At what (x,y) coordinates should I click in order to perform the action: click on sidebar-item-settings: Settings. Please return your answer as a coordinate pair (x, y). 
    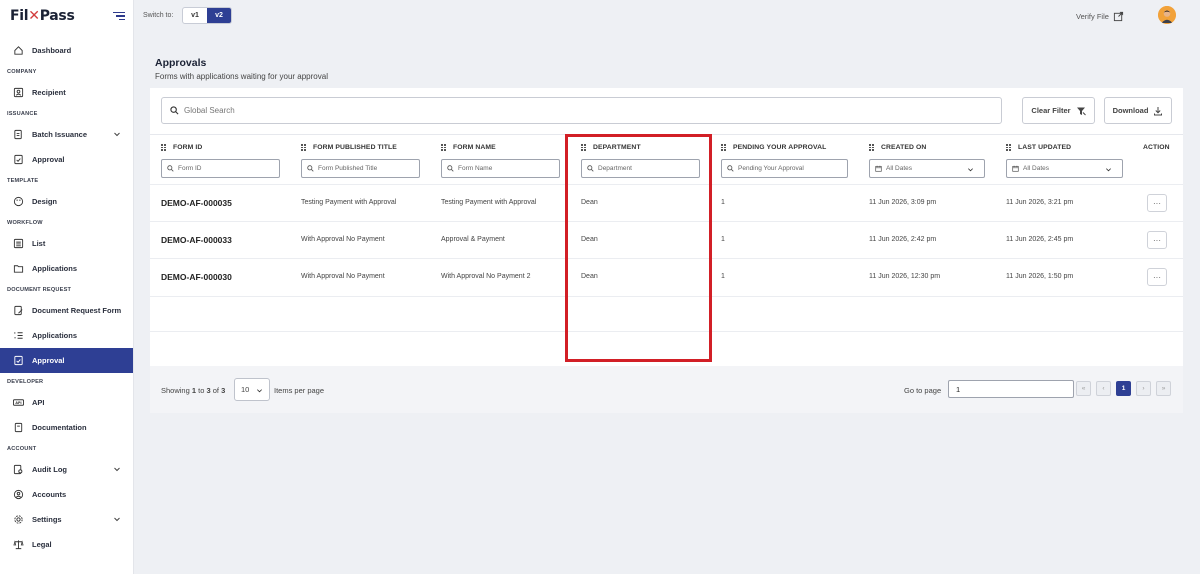
    Looking at the image, I should click on (66, 519).